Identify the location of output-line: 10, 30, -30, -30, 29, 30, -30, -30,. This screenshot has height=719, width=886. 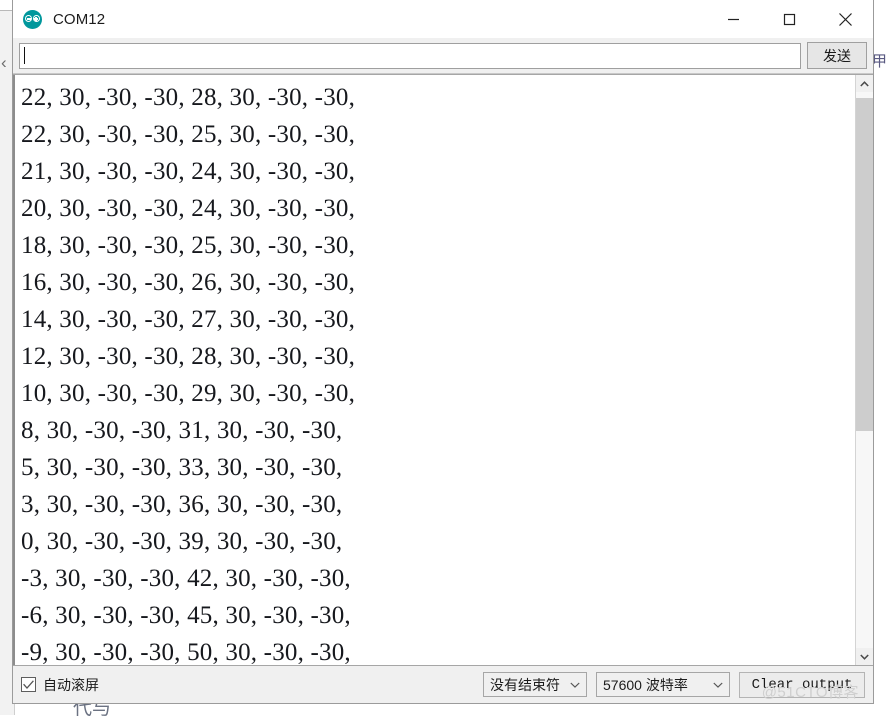
(438, 393).